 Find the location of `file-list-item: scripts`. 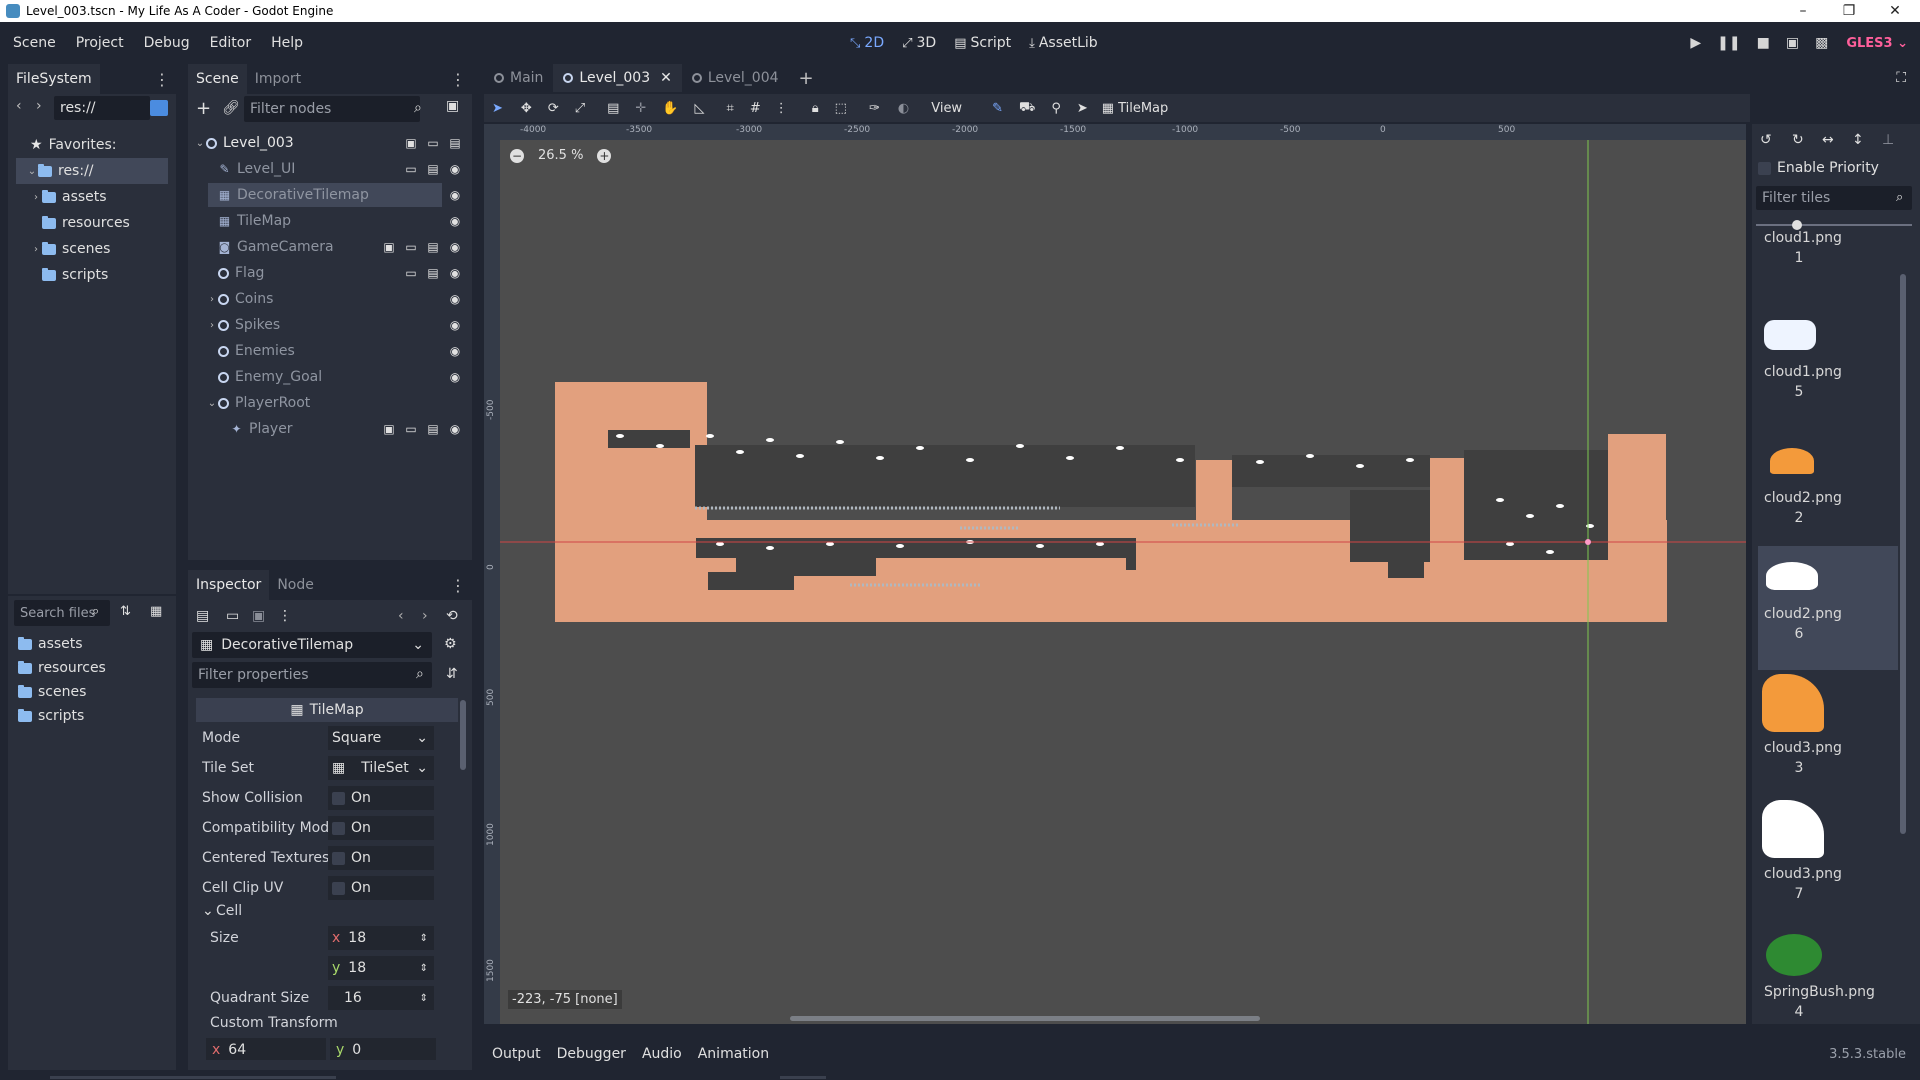

file-list-item: scripts is located at coordinates (92, 716).